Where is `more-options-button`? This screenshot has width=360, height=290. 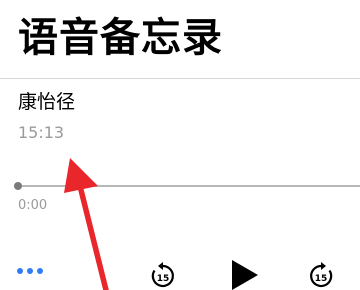 more-options-button is located at coordinates (30, 273).